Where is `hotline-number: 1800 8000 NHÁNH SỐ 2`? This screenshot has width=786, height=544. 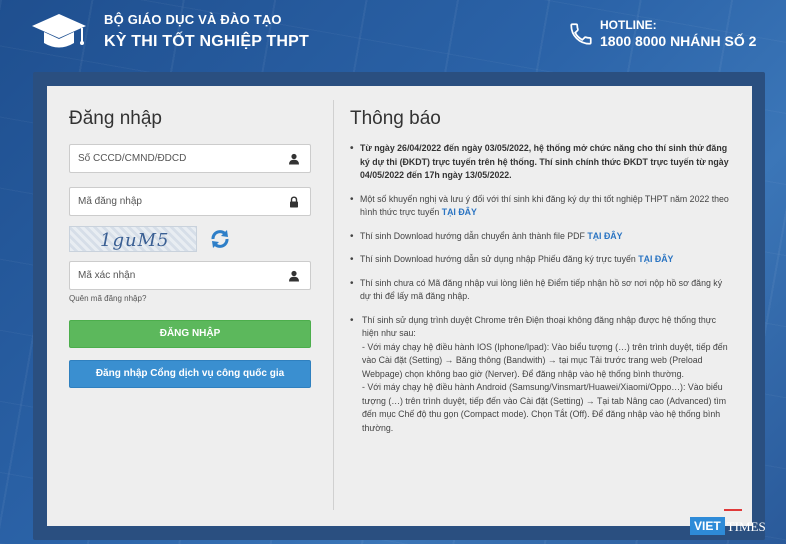
hotline-number: 1800 8000 NHÁNH SỐ 2 is located at coordinates (678, 41).